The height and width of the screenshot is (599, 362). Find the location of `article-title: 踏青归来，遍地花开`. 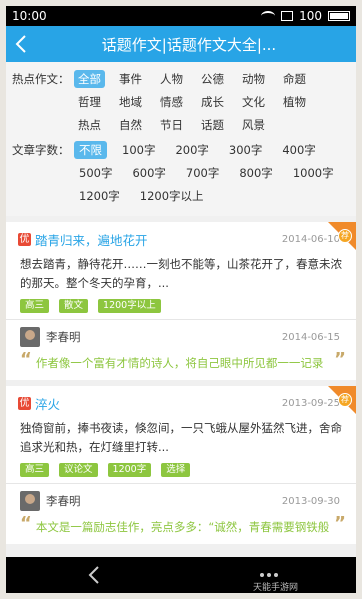

article-title: 踏青归来，遍地花开 is located at coordinates (158, 239).